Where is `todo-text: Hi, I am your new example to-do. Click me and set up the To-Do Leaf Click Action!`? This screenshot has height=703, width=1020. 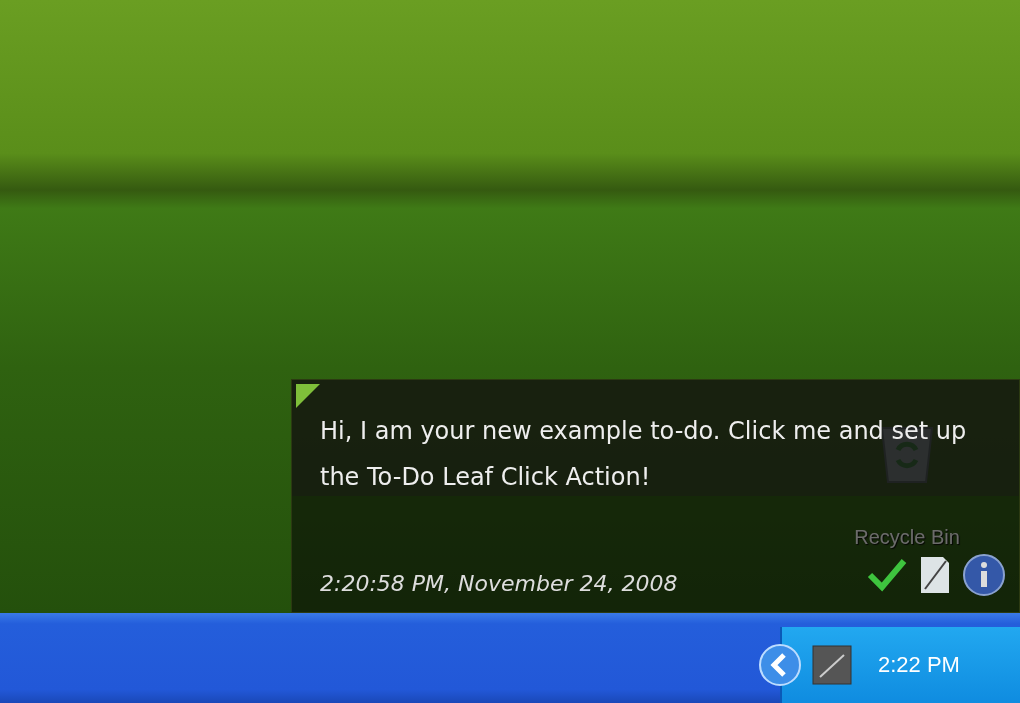 todo-text: Hi, I am your new example to-do. Click me and set up the To-Do Leaf Click Action! is located at coordinates (644, 454).